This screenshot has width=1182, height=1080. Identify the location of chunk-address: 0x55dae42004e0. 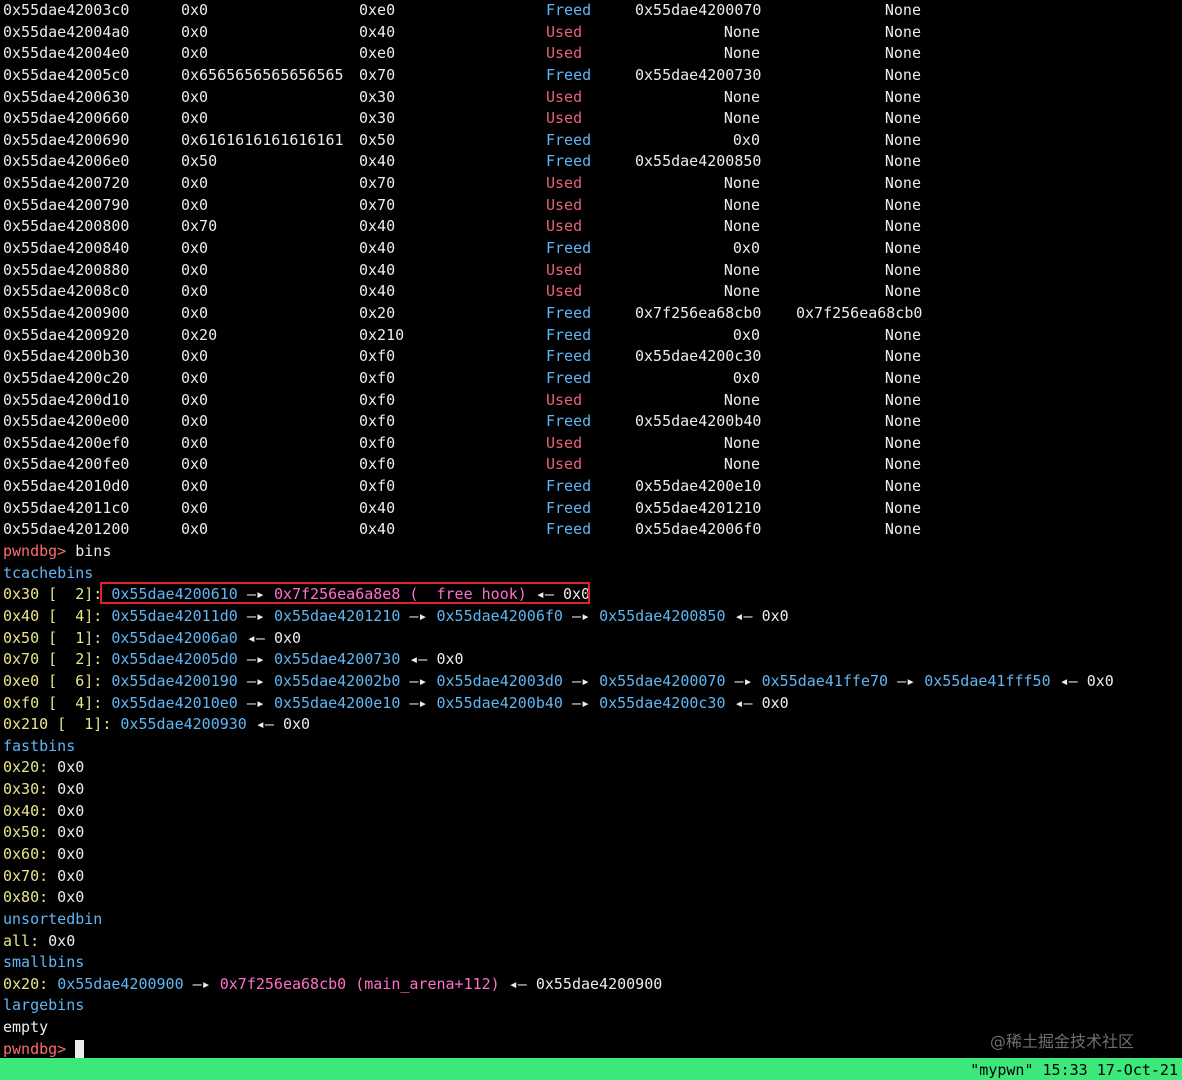
(66, 53).